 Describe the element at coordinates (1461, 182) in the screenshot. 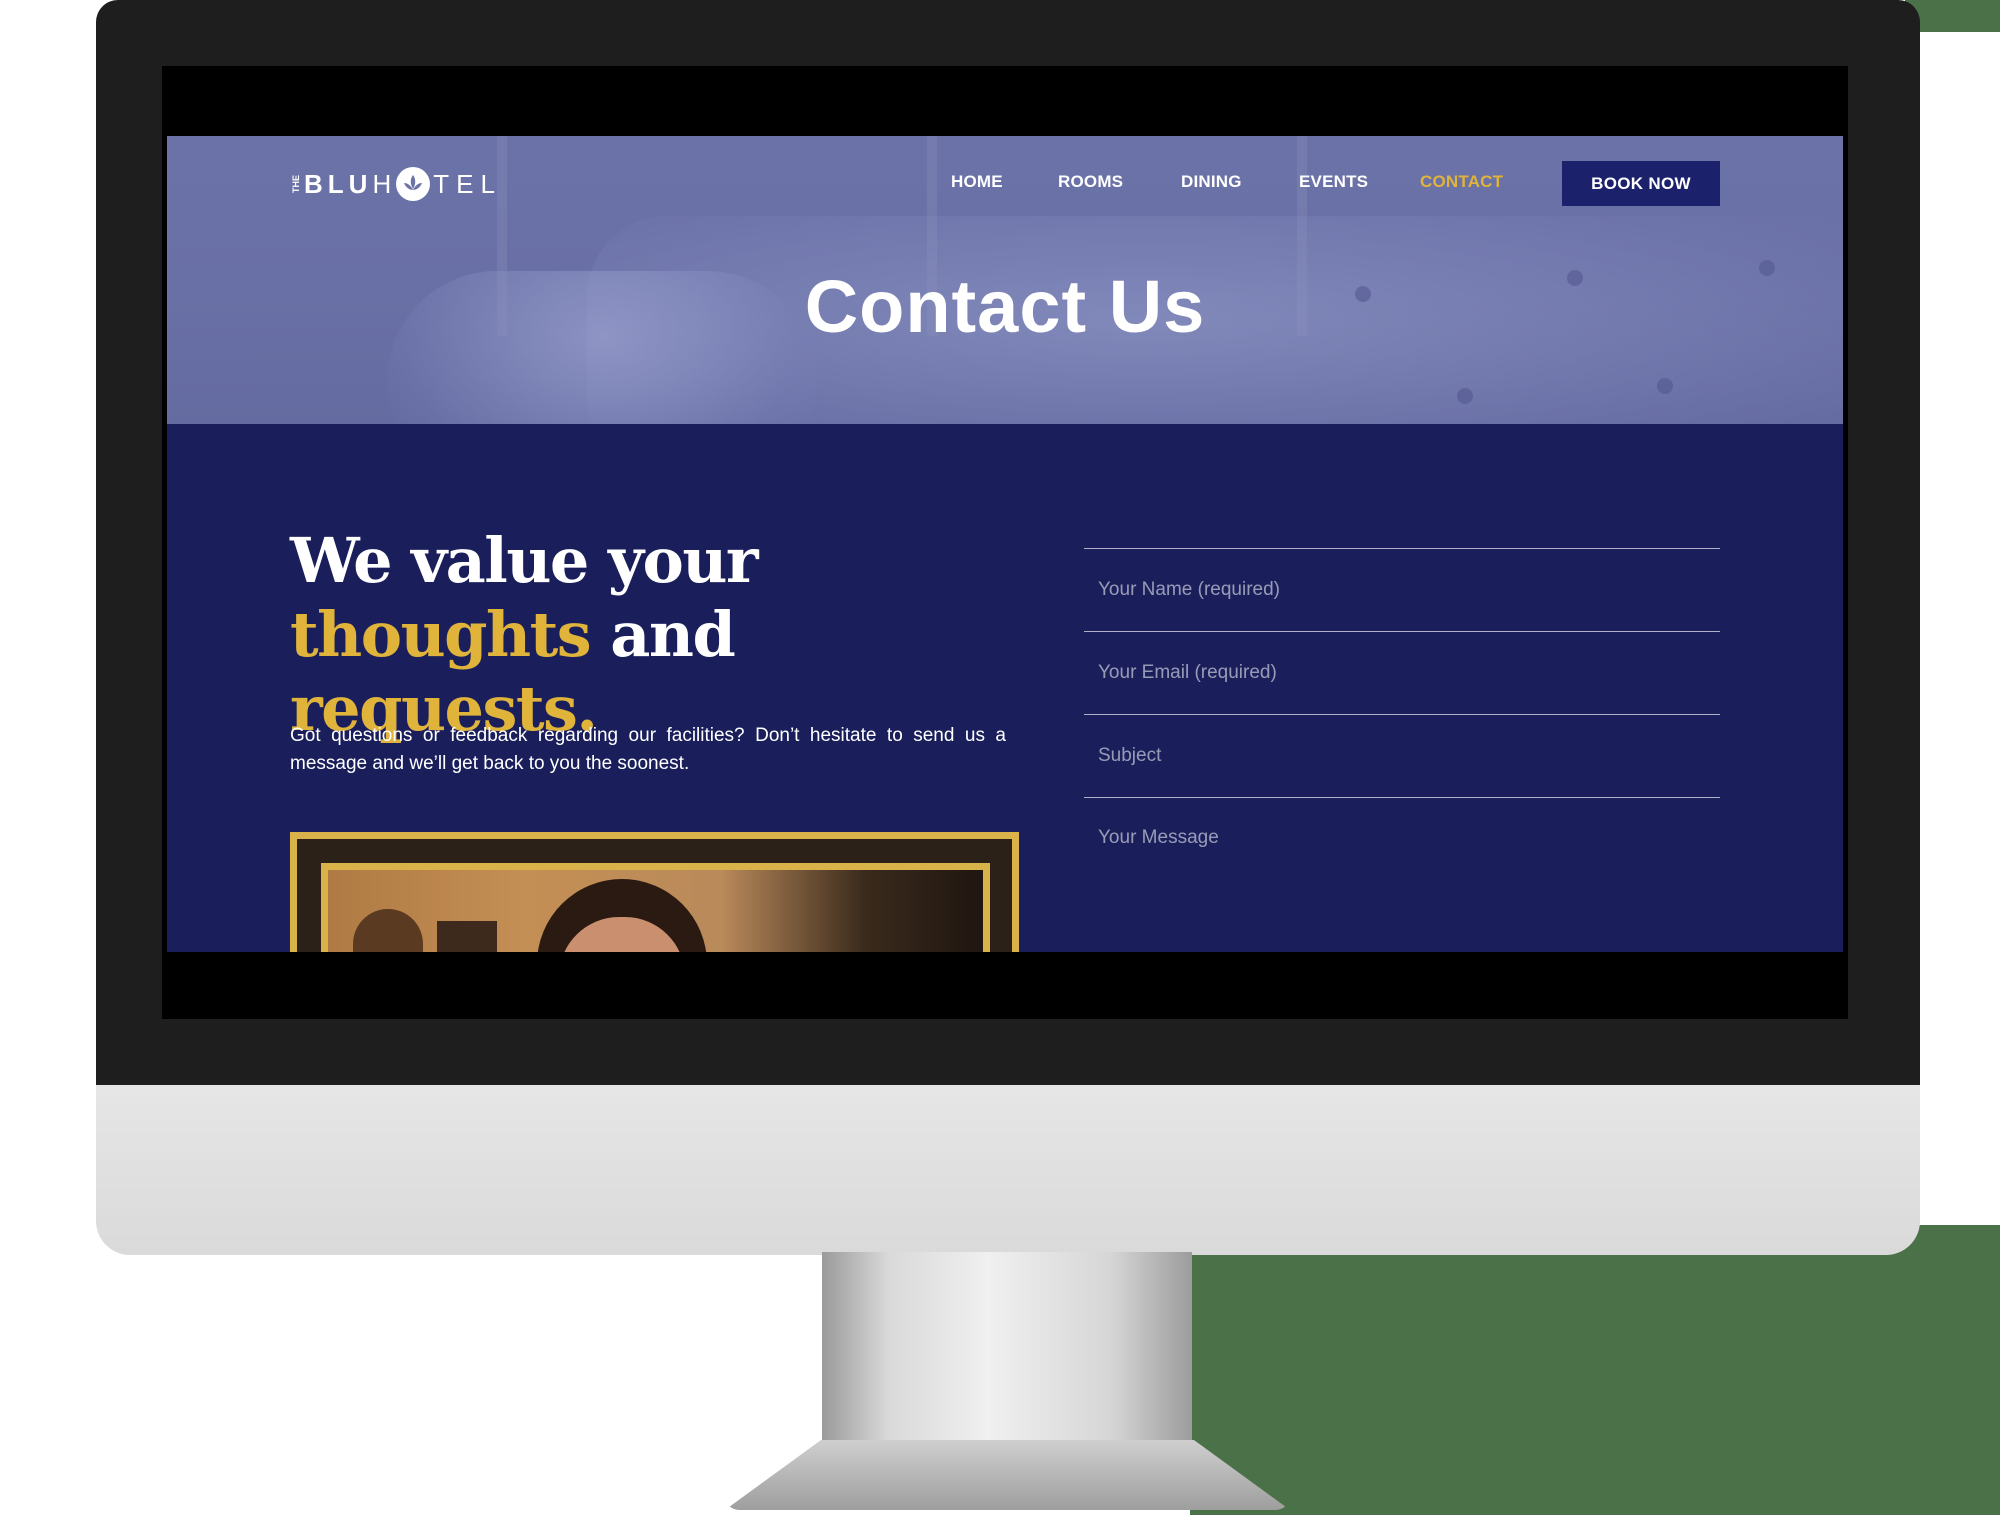

I see `nav-item-contact: CONTACT` at that location.